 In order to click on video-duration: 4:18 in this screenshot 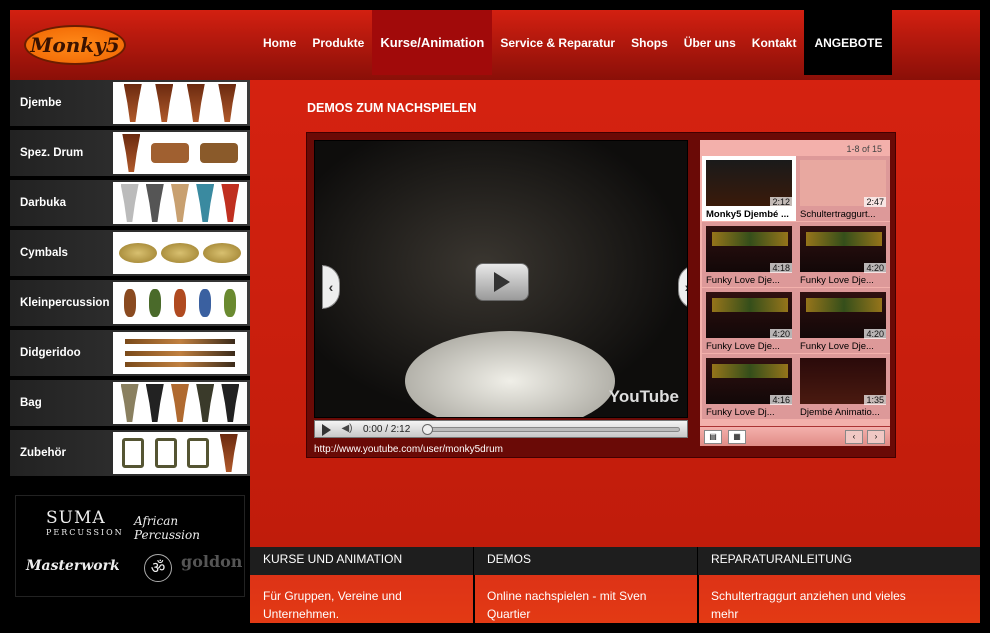, I will do `click(781, 268)`.